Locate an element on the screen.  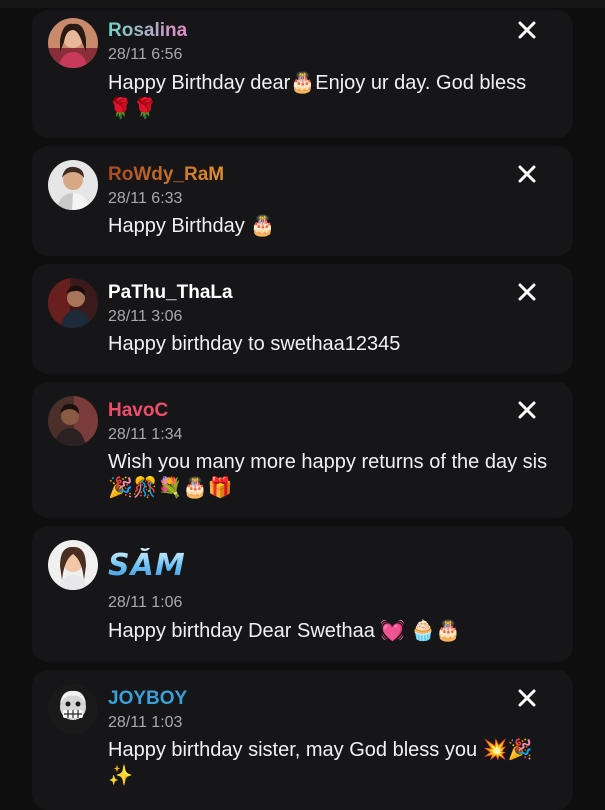
username: JOYBOY is located at coordinates (147, 699).